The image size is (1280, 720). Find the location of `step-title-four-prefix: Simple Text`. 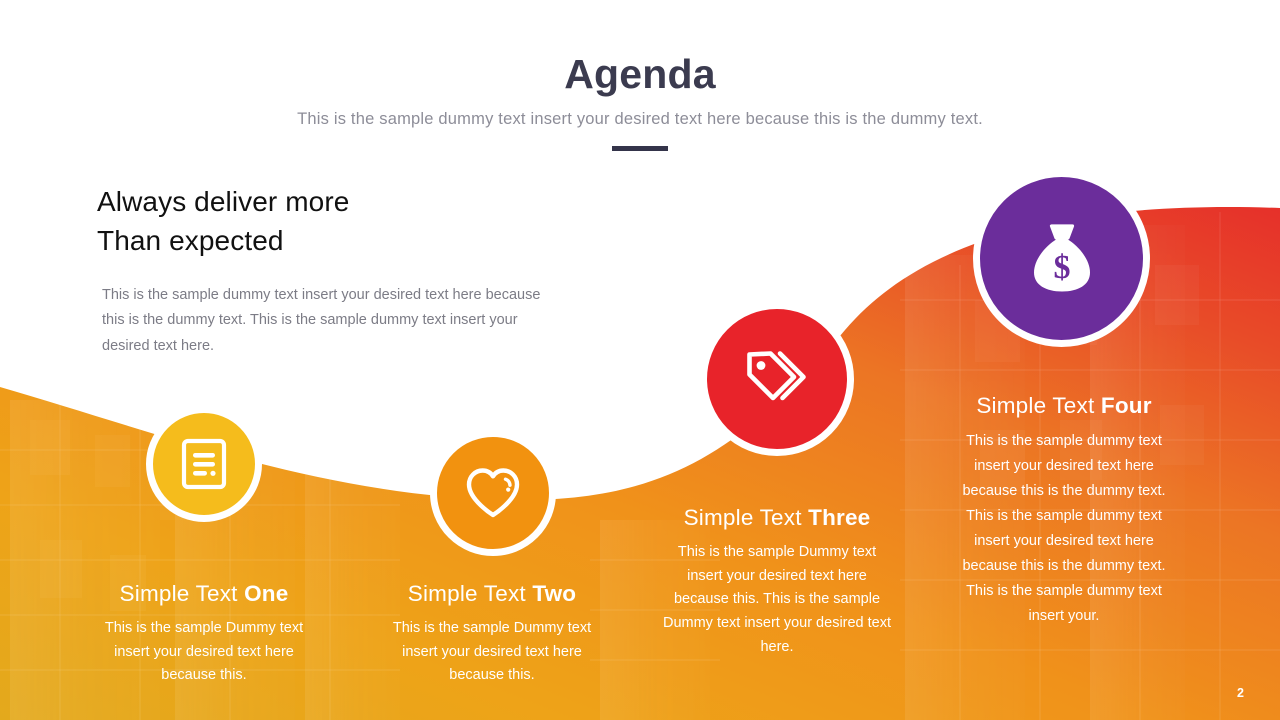

step-title-four-prefix: Simple Text is located at coordinates (1038, 405).